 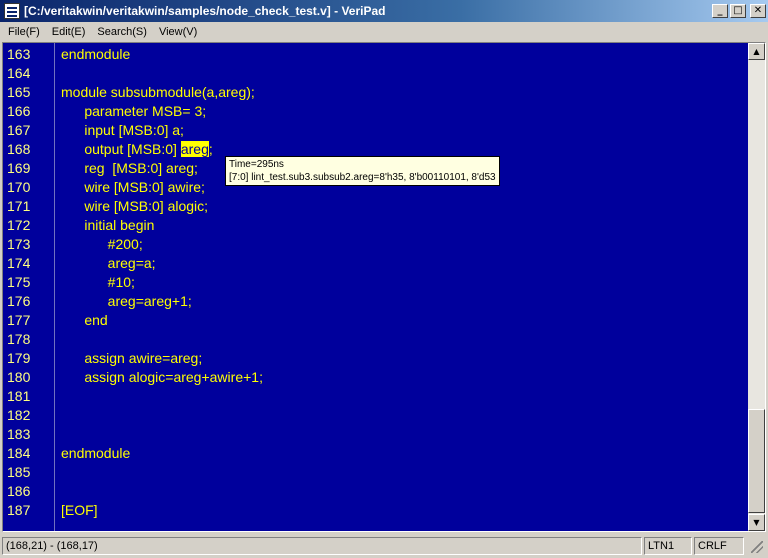 I want to click on line-text: reg [MSB:0] areg;, so click(x=129, y=168).